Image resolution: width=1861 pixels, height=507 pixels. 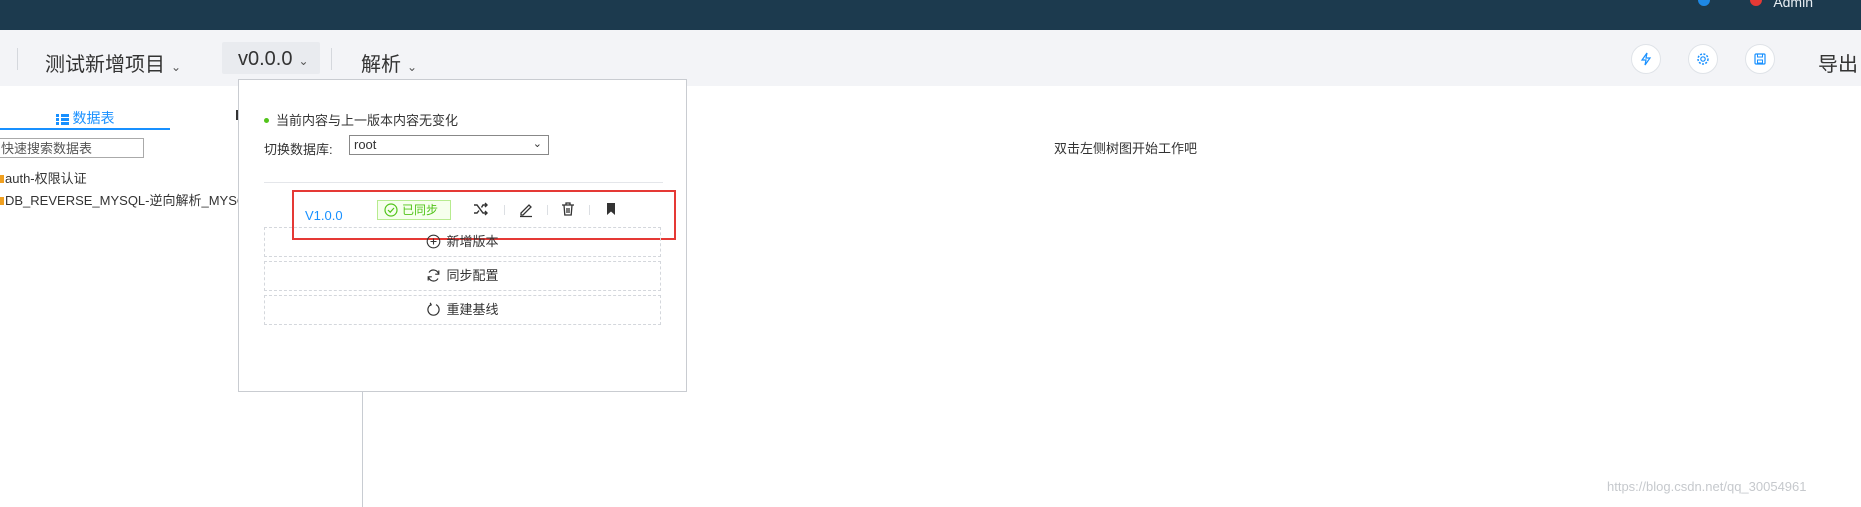 I want to click on tab-tables-label: 数据表, so click(x=93, y=118).